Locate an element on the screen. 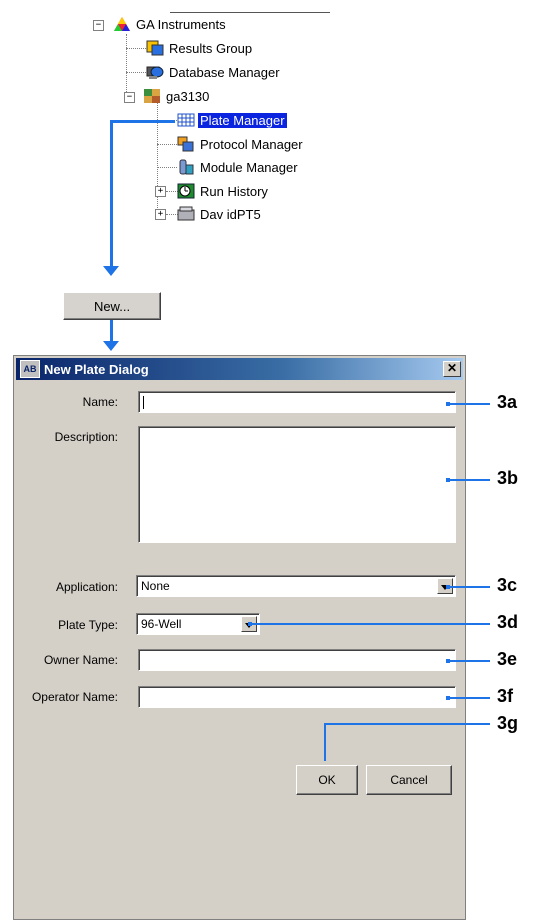  tree-item-label: GA Instruments is located at coordinates (181, 24).